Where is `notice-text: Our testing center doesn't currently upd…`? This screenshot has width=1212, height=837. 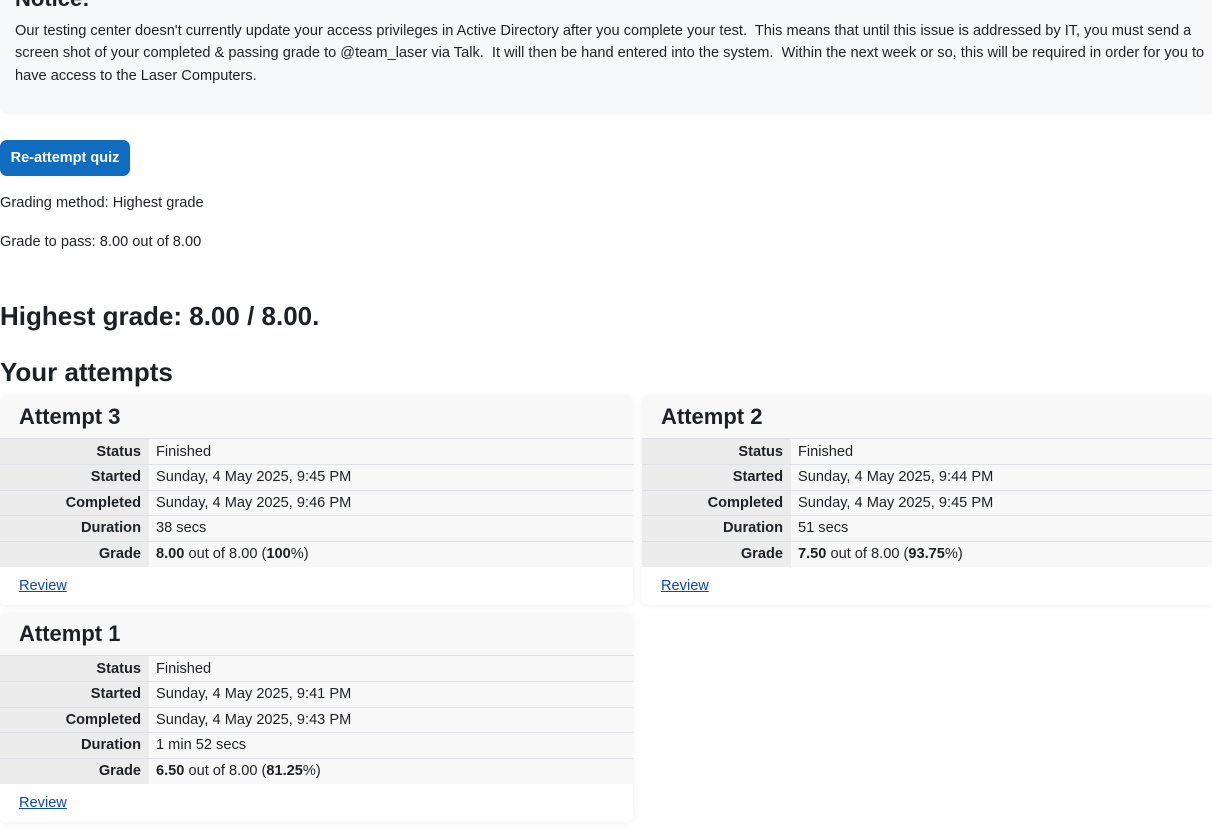 notice-text: Our testing center doesn't currently upd… is located at coordinates (612, 53).